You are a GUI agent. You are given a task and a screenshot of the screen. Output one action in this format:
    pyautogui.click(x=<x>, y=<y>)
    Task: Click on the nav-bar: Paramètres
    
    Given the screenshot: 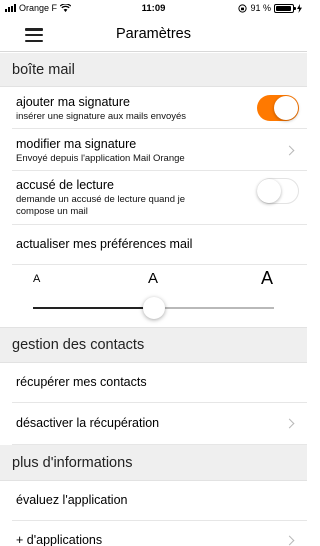 What is the action you would take?
    pyautogui.click(x=153, y=35)
    